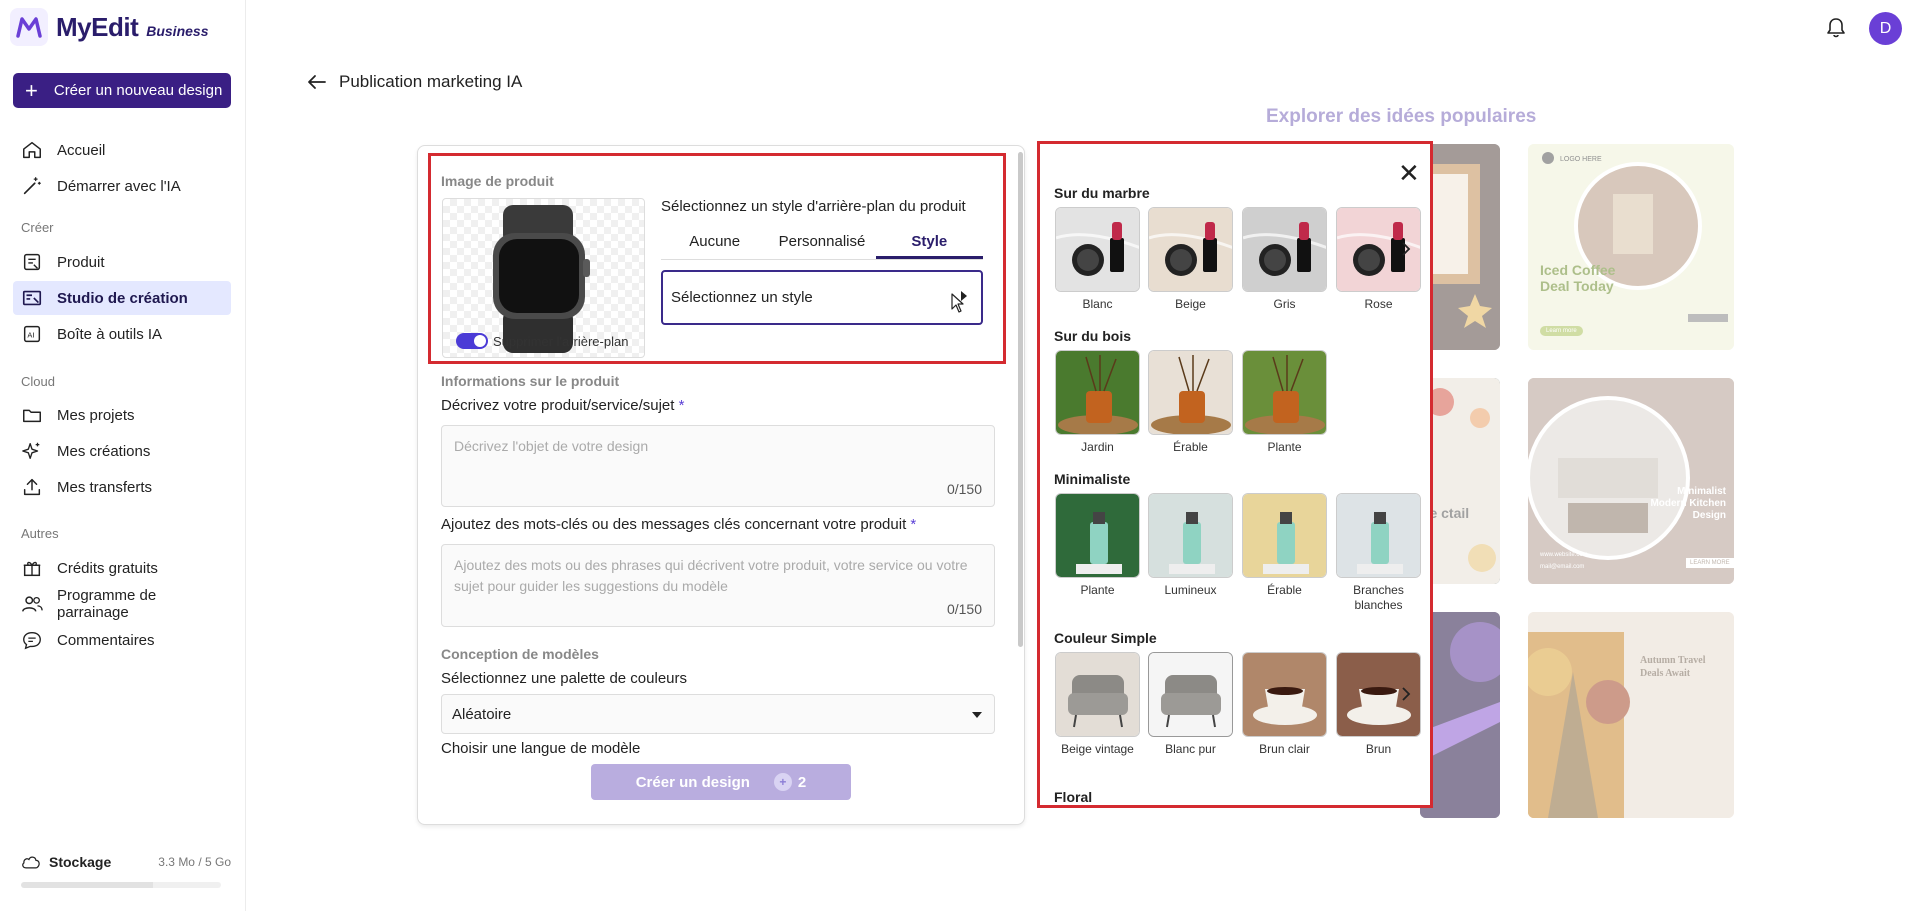 The height and width of the screenshot is (911, 1916). I want to click on new-design-label: Créer un nouveau design, so click(138, 90).